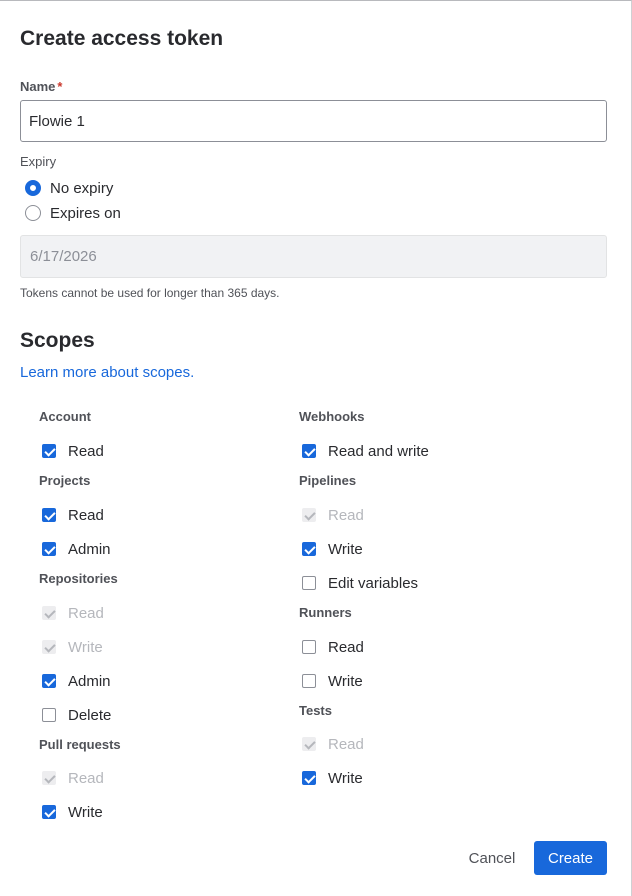 This screenshot has width=632, height=896. I want to click on scope-repositories-read: Read, so click(73, 613).